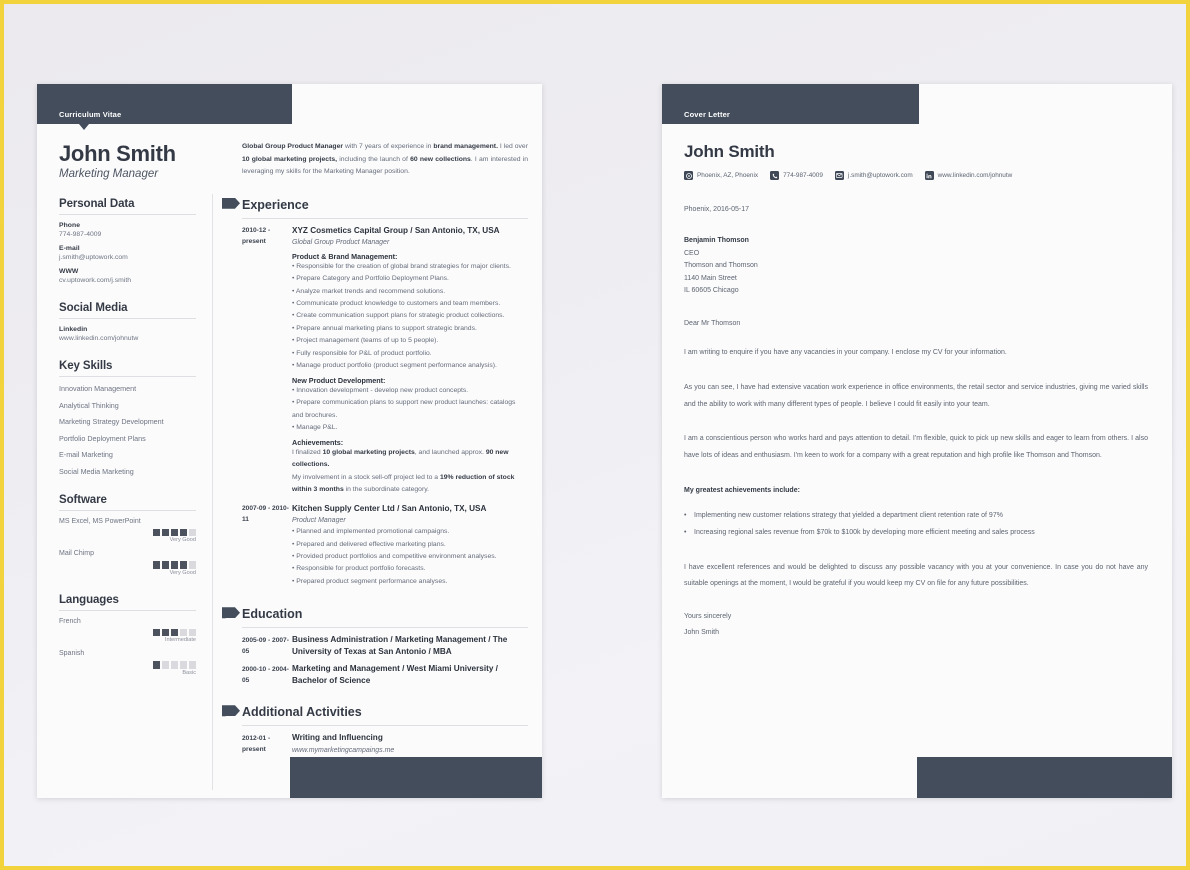  I want to click on key-skill-item: Analytical Thinking, so click(89, 405).